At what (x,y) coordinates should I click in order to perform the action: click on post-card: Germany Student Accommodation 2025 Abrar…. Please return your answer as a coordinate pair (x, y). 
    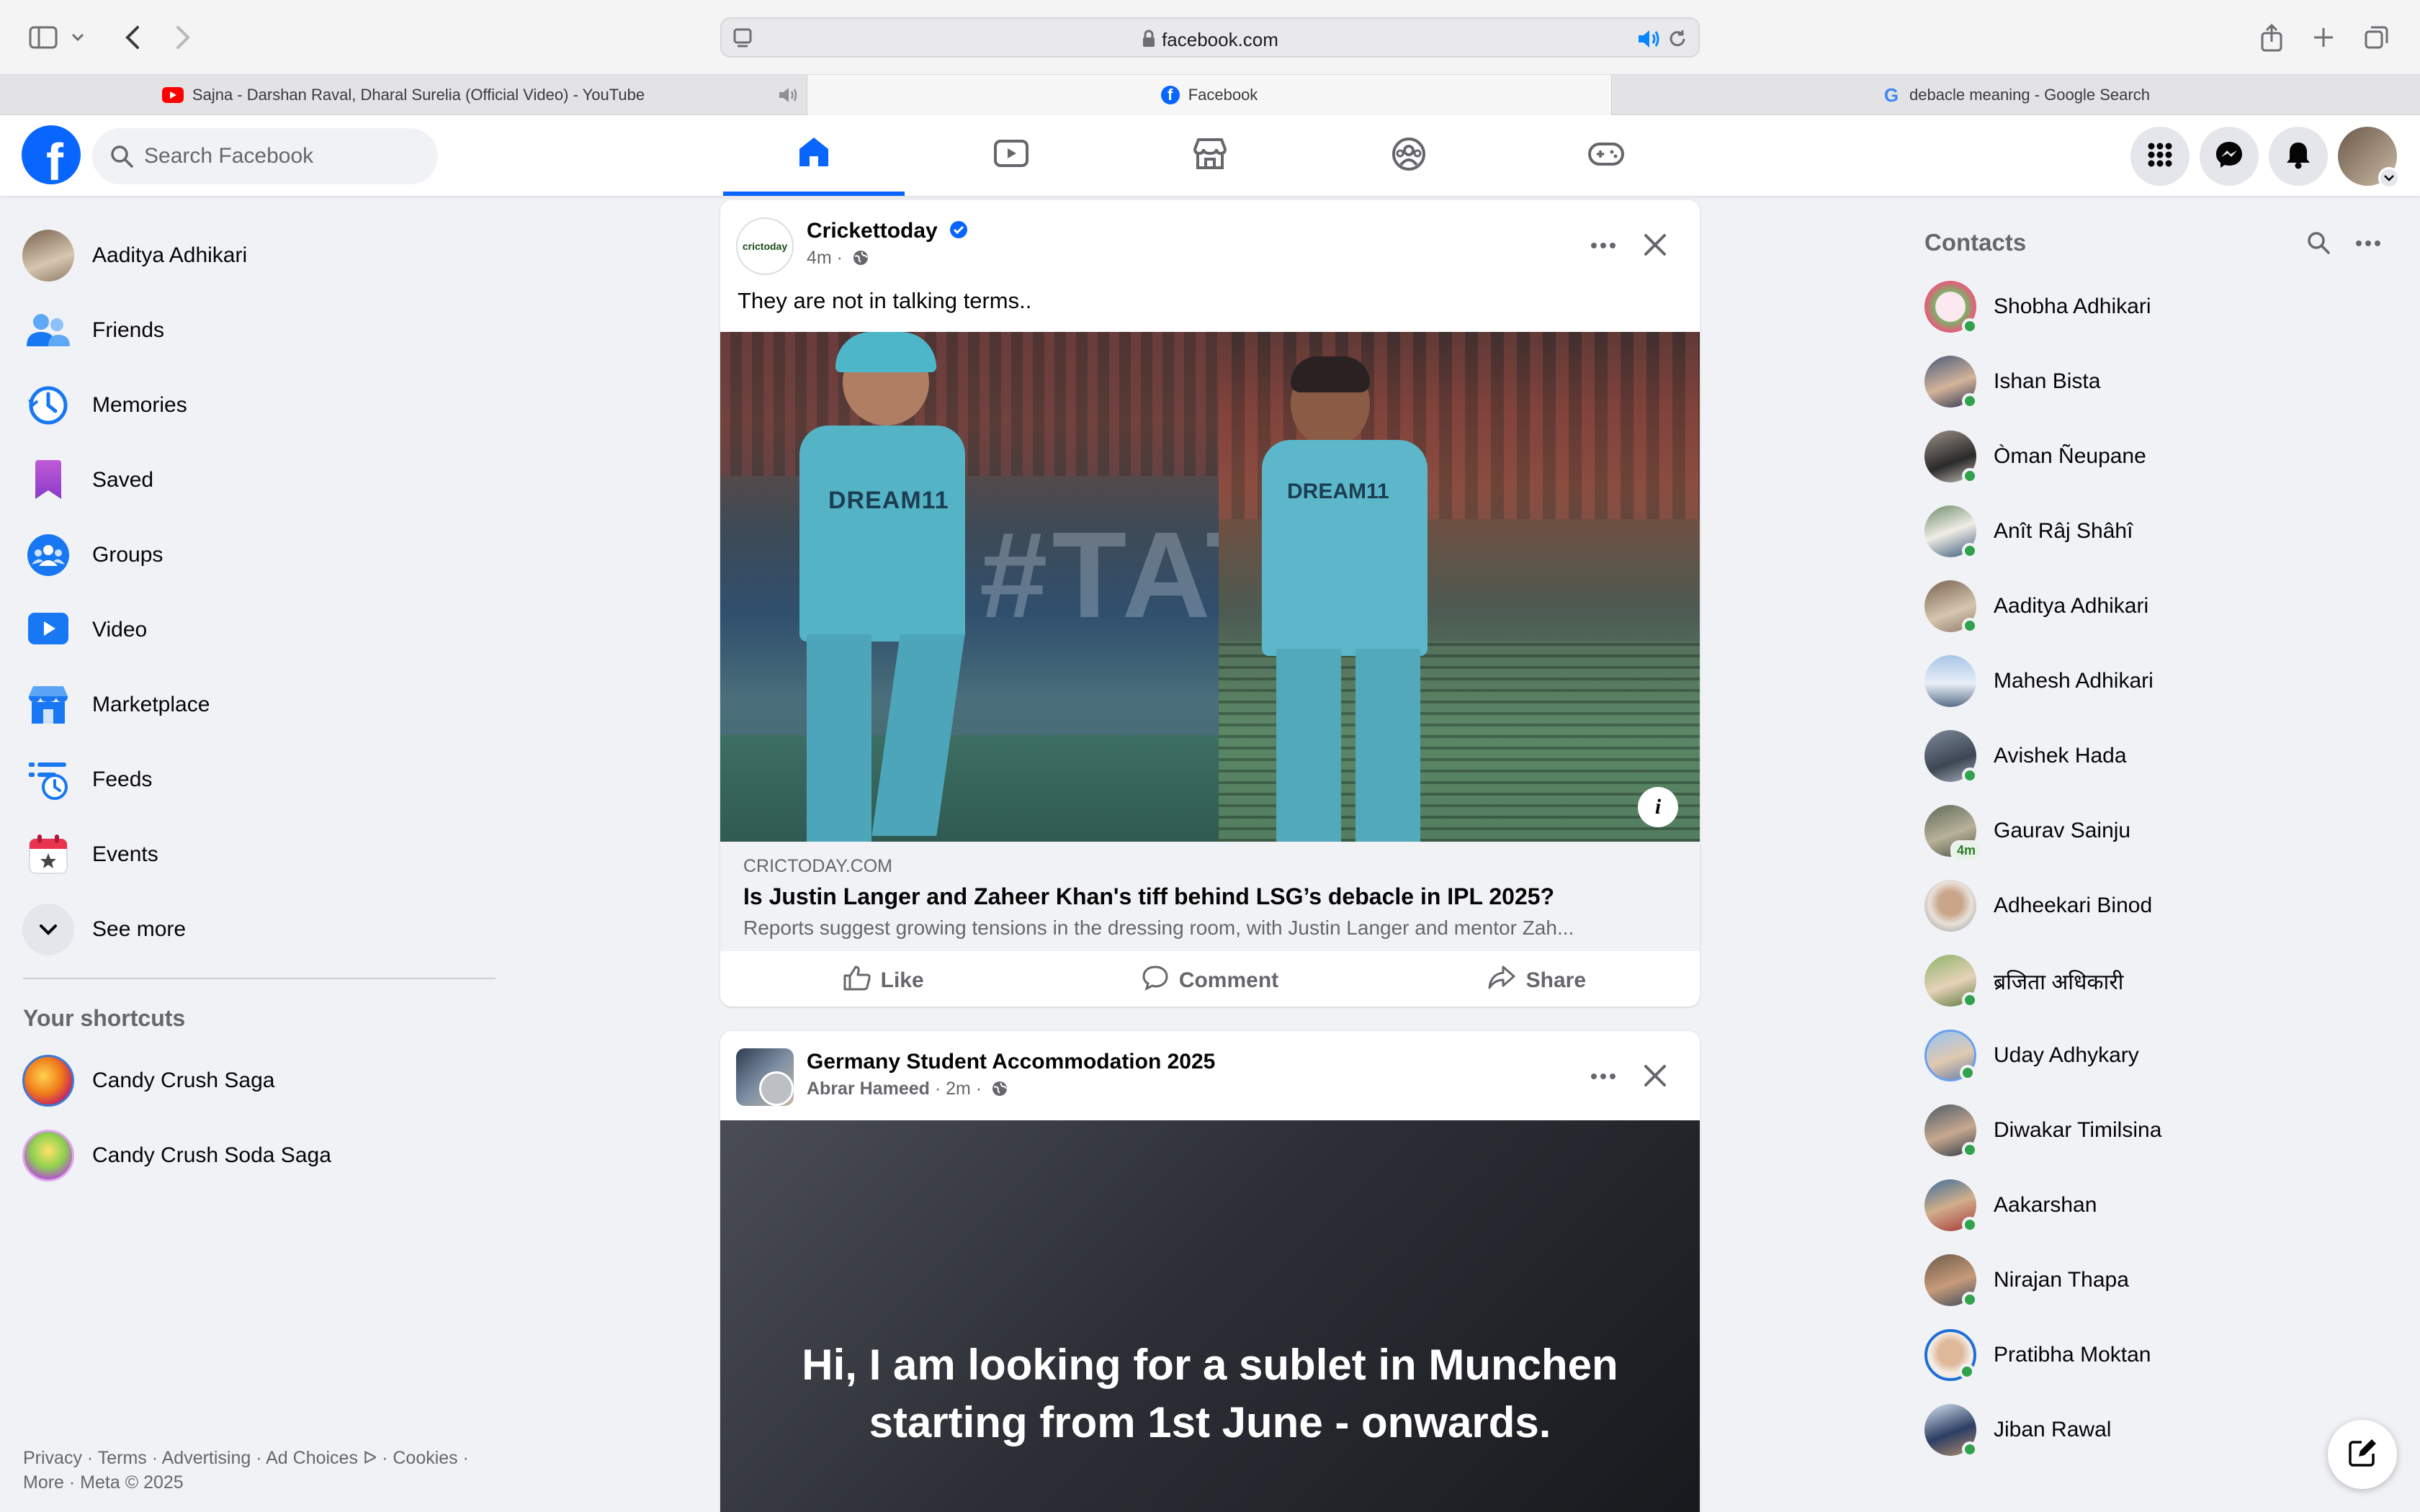
    Looking at the image, I should click on (1210, 1271).